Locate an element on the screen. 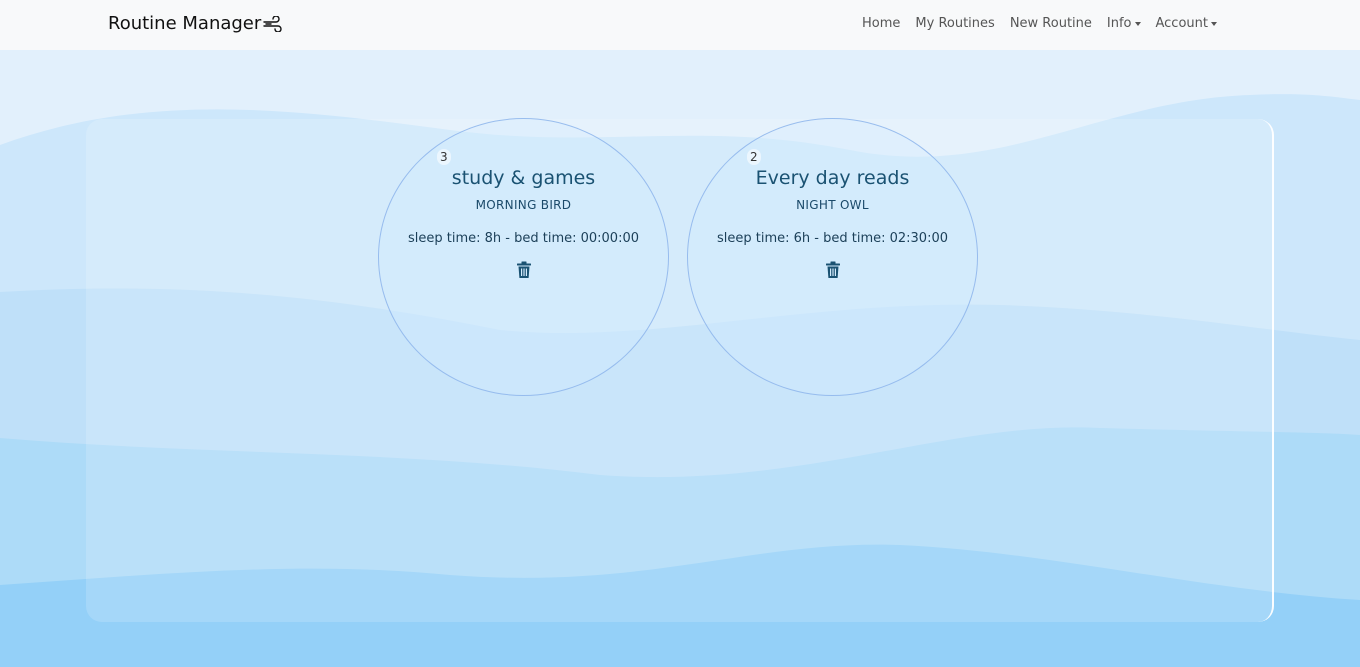  nav-my-routines: My Routines is located at coordinates (954, 23).